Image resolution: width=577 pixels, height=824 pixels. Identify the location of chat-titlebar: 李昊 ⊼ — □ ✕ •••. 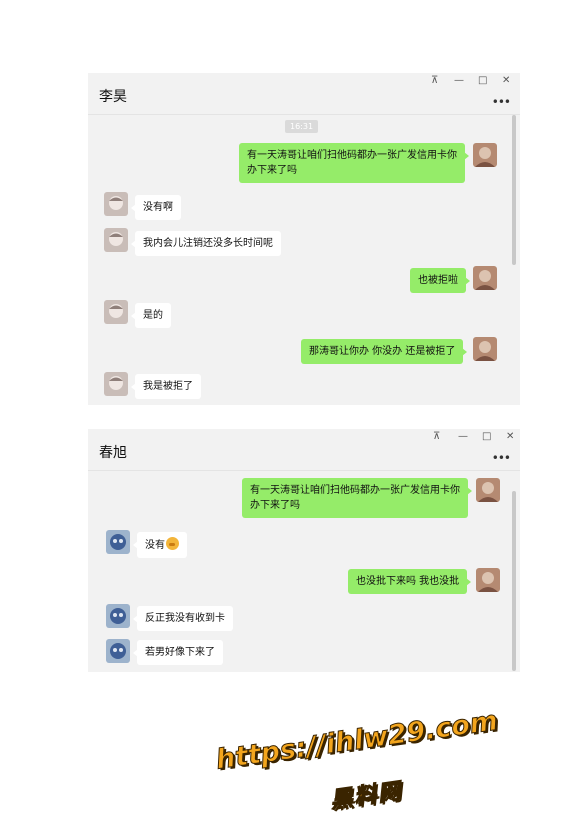
(304, 94).